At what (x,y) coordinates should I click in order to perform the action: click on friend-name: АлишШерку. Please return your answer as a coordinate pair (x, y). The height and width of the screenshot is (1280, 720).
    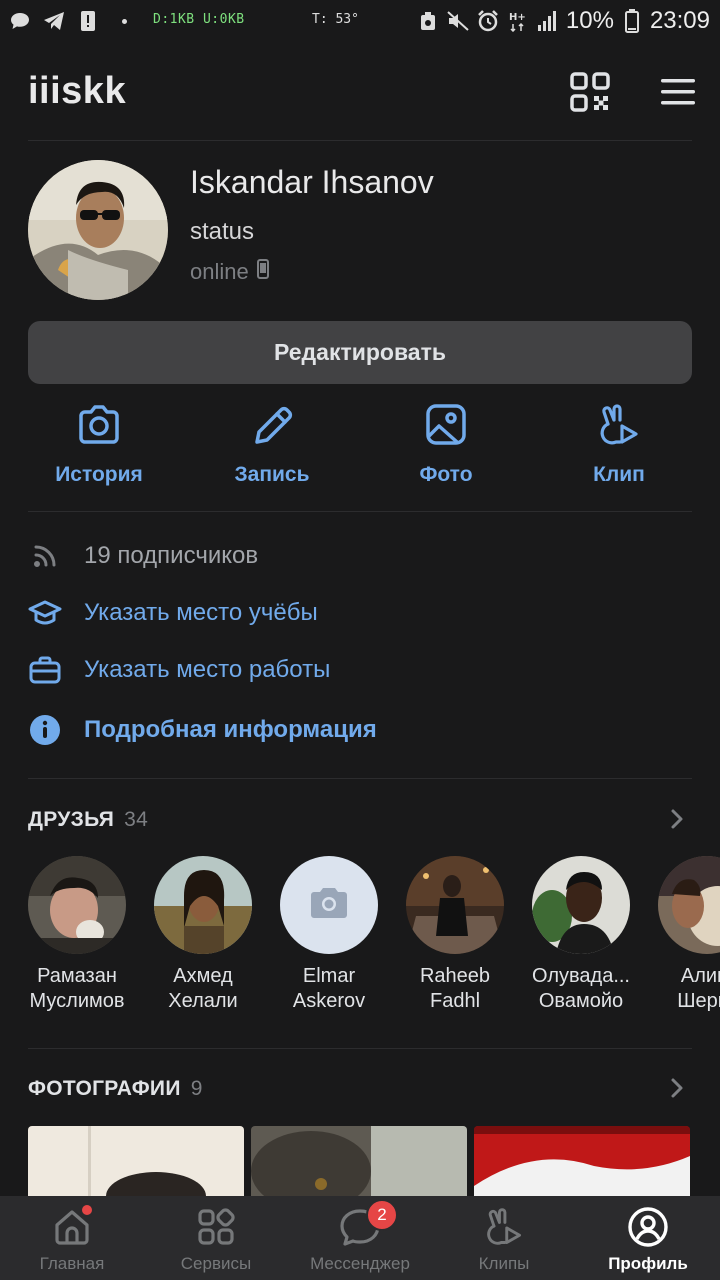
    Looking at the image, I should click on (698, 988).